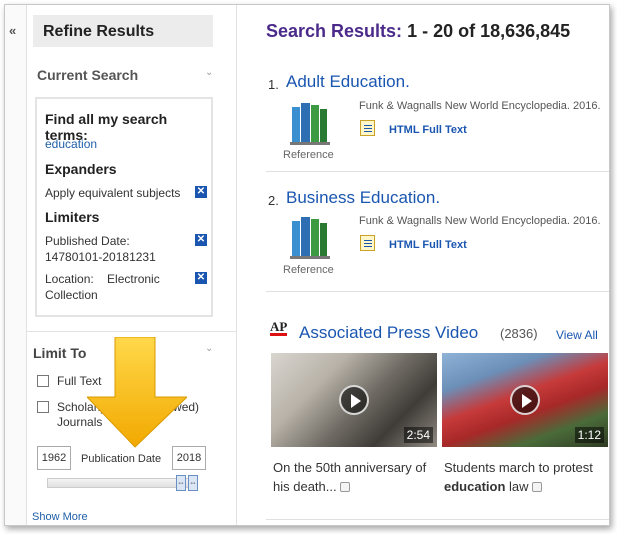  Describe the element at coordinates (59, 353) in the screenshot. I see `limit-to-title: Limit To` at that location.